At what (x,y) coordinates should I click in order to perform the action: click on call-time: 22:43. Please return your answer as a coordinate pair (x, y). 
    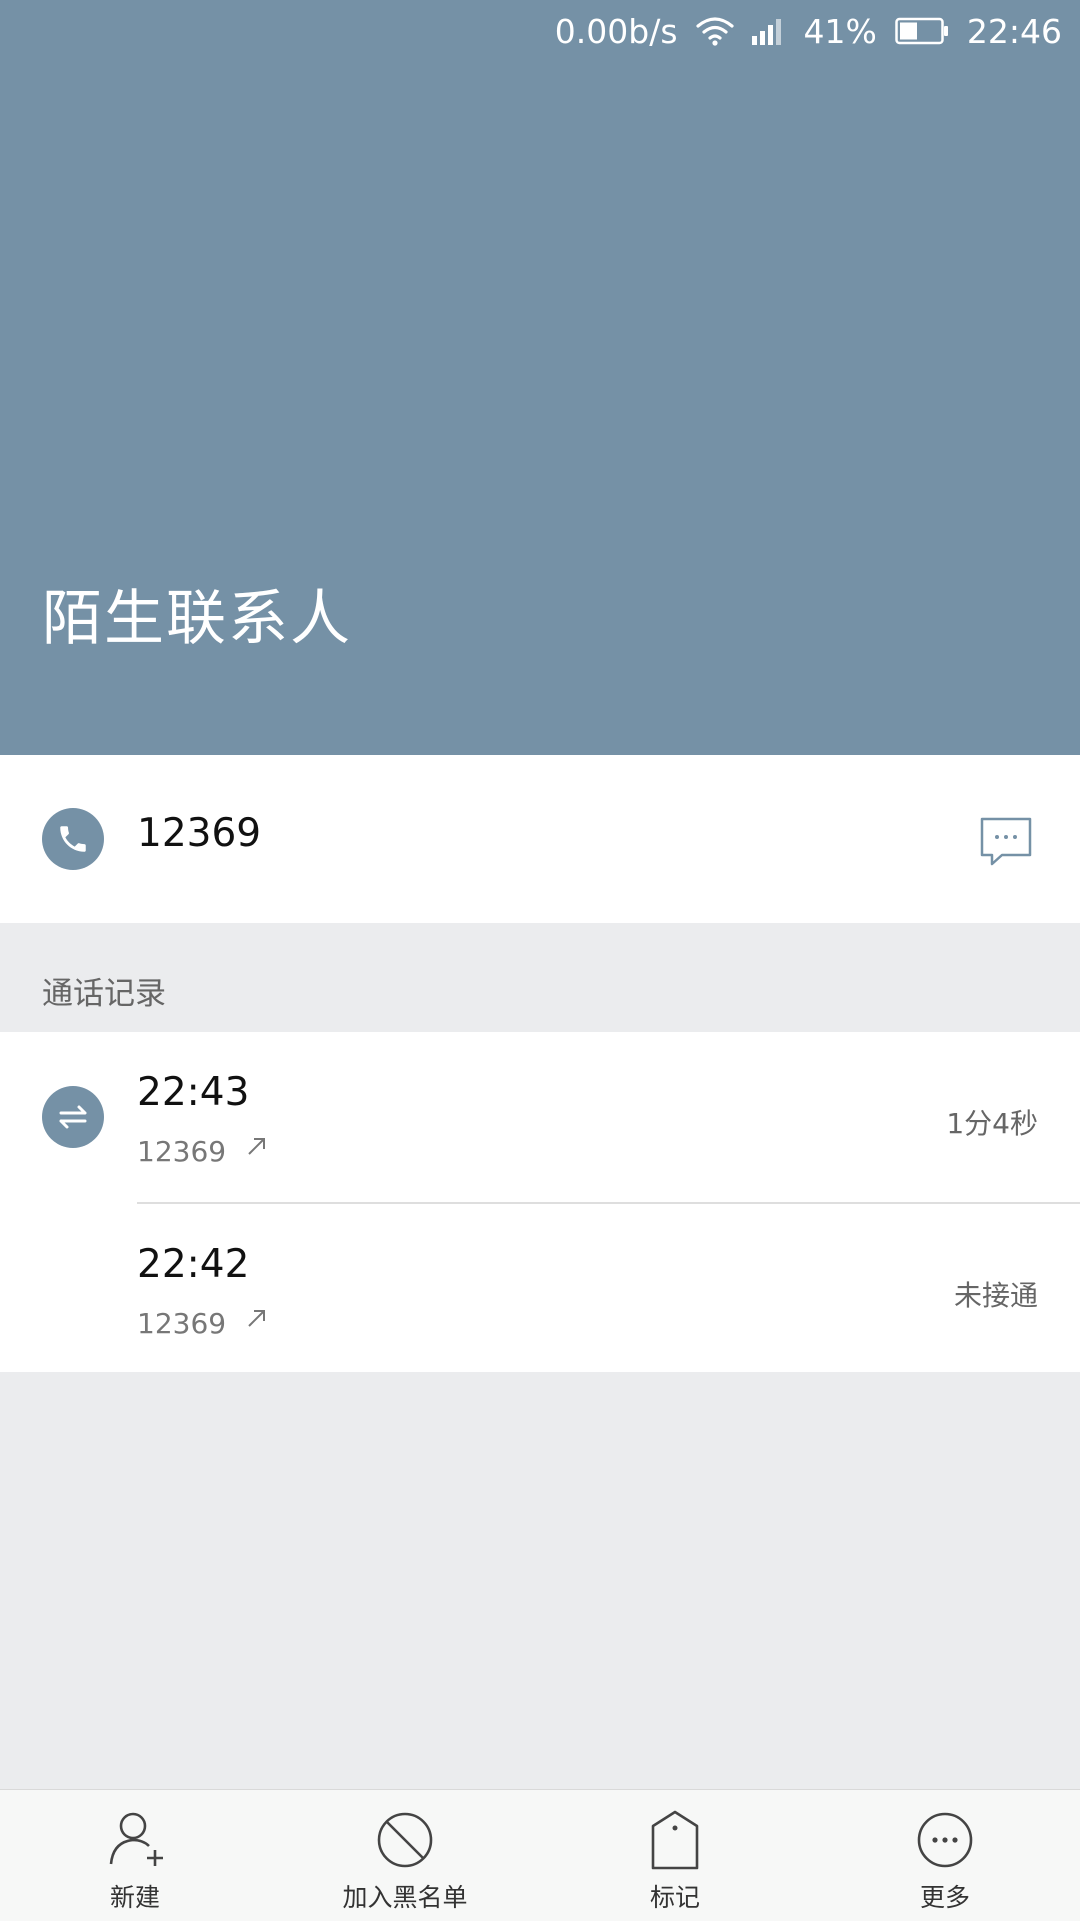
    Looking at the image, I should click on (193, 1092).